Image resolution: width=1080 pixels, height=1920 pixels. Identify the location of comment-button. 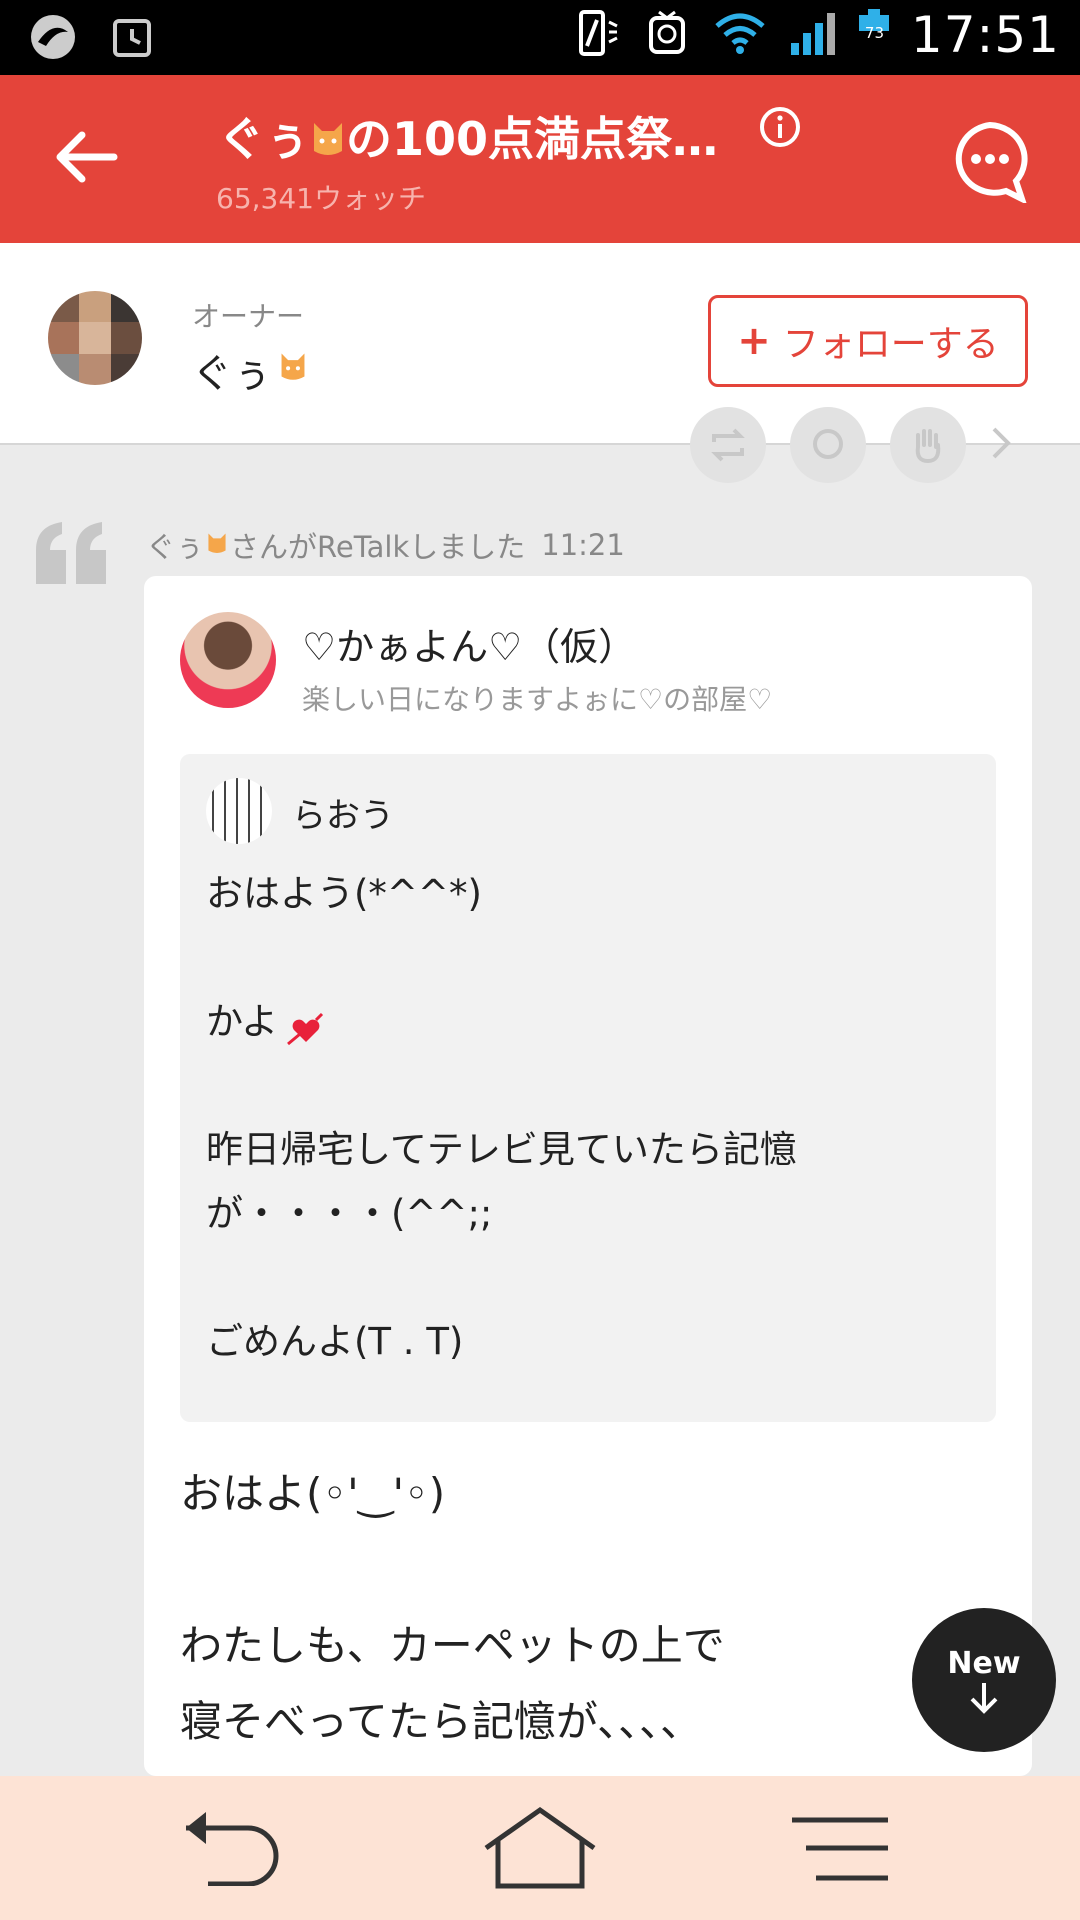
(828, 445).